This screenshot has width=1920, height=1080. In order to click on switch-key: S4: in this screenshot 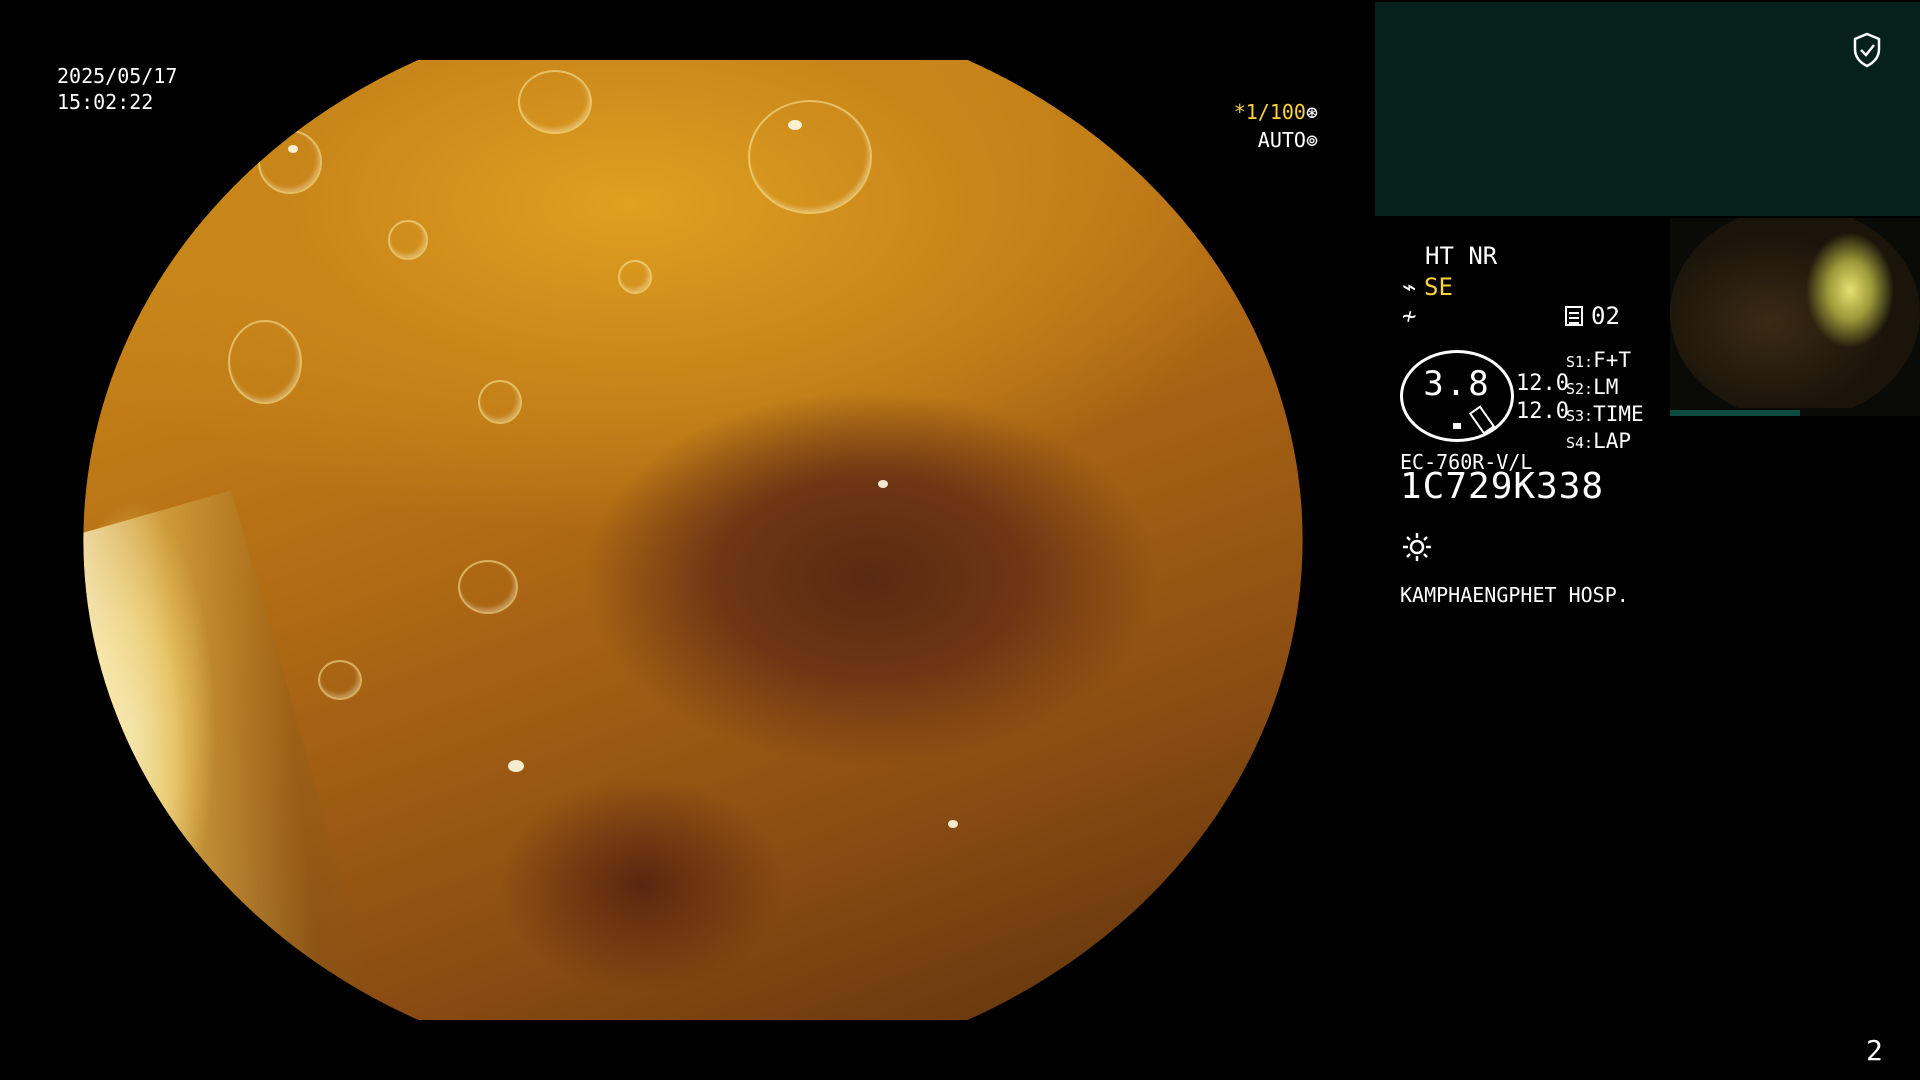, I will do `click(1580, 443)`.